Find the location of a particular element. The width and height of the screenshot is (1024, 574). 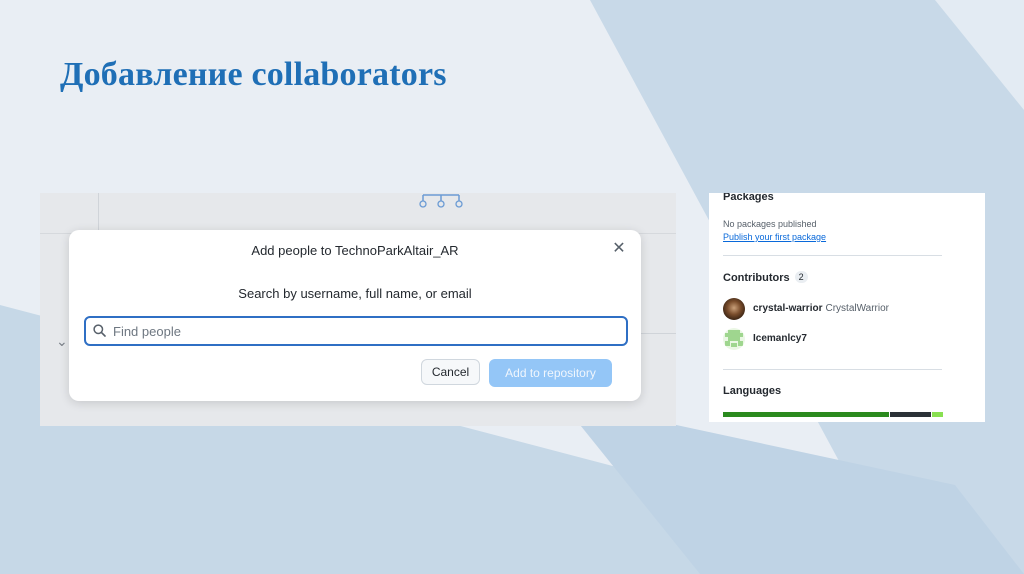

contributors-heading: Contributors 2 is located at coordinates (765, 277).